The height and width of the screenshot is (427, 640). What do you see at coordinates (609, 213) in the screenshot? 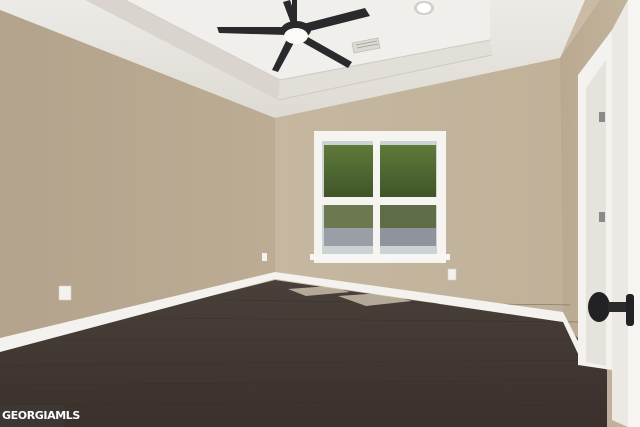
I see `door` at bounding box center [609, 213].